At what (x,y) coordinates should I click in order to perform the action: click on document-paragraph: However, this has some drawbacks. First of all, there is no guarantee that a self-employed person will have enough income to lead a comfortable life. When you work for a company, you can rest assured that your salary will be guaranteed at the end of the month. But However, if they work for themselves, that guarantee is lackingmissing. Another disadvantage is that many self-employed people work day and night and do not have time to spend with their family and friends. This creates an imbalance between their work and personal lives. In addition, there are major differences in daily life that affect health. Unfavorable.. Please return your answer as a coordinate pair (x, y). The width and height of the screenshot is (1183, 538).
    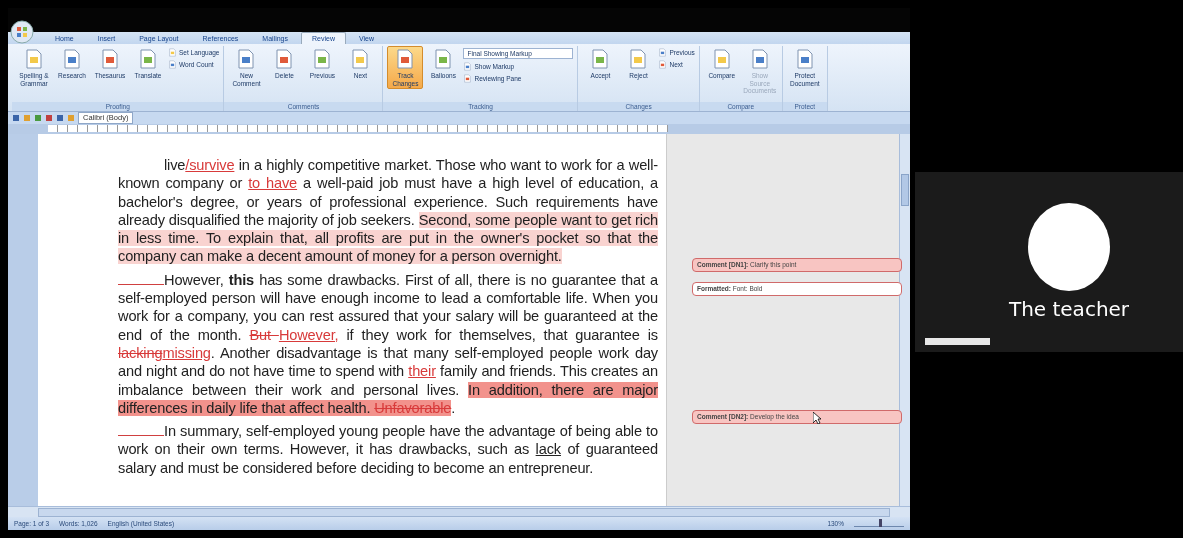
    Looking at the image, I should click on (388, 344).